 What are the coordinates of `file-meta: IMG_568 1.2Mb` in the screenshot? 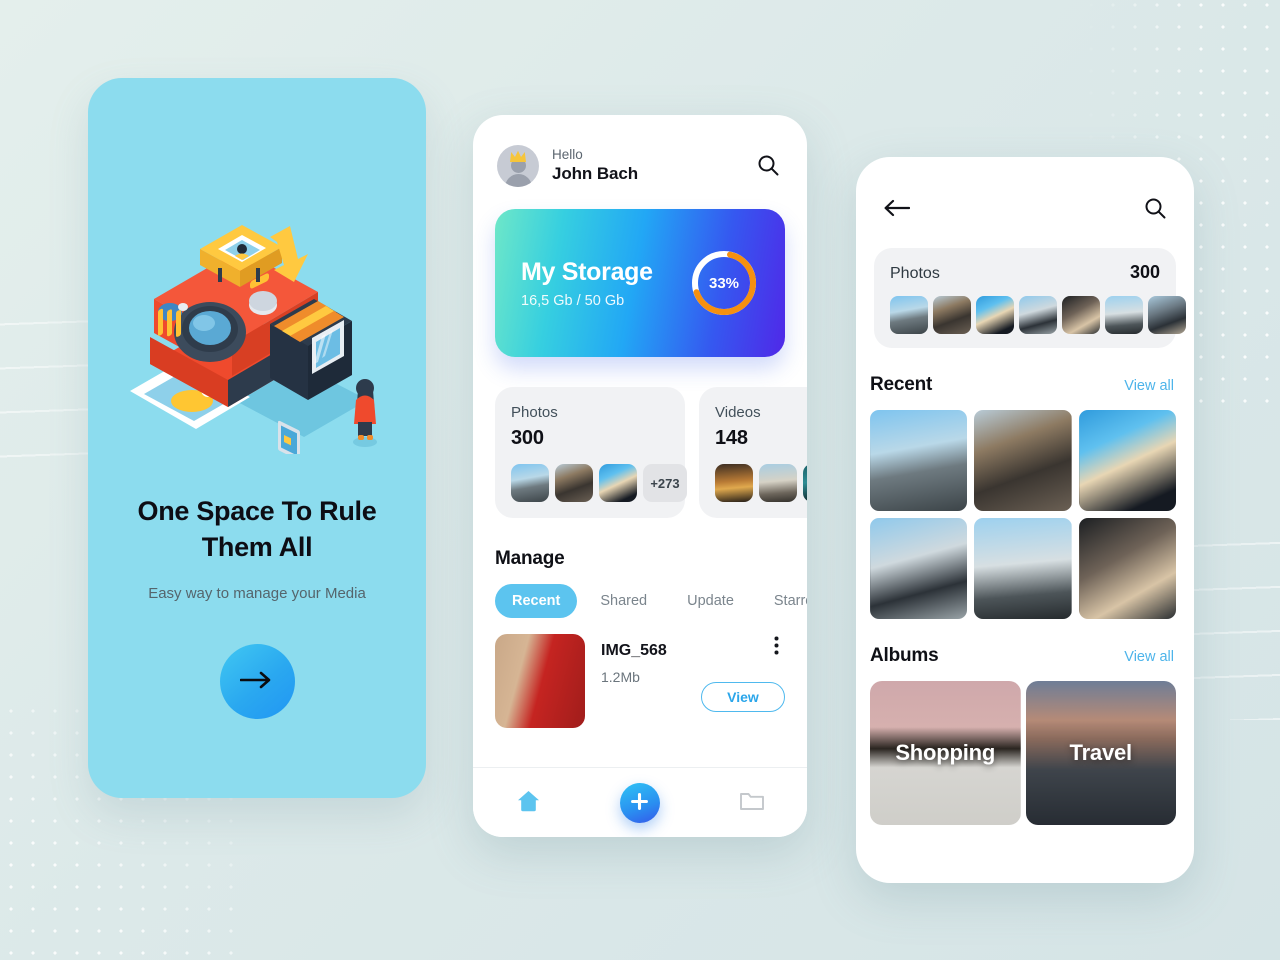 It's located at (685, 681).